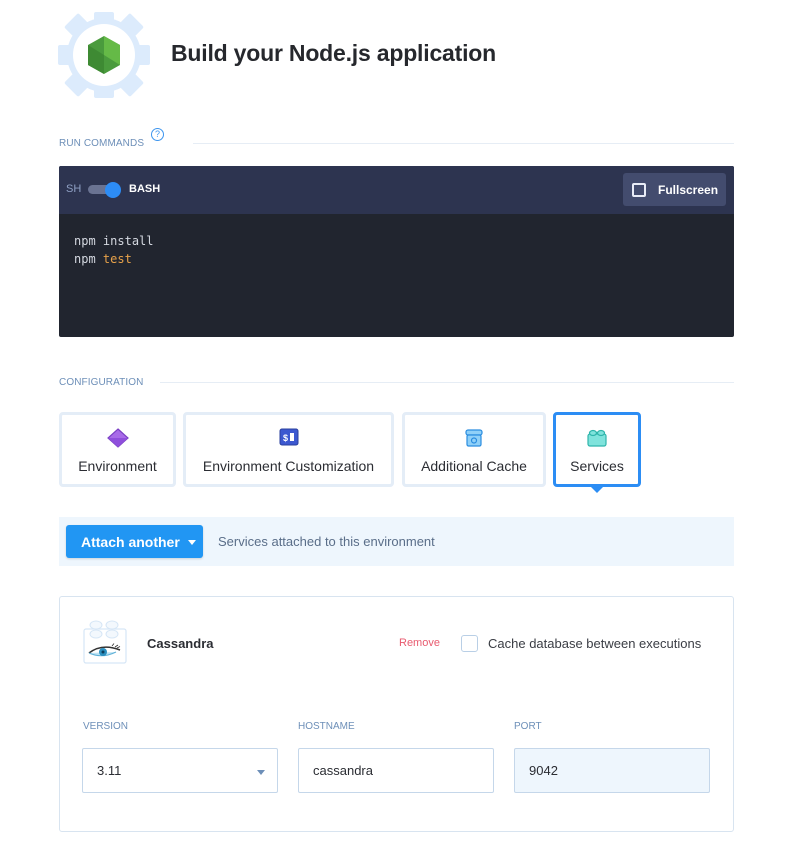 This screenshot has height=867, width=792. I want to click on code-line: npm test, so click(114, 259).